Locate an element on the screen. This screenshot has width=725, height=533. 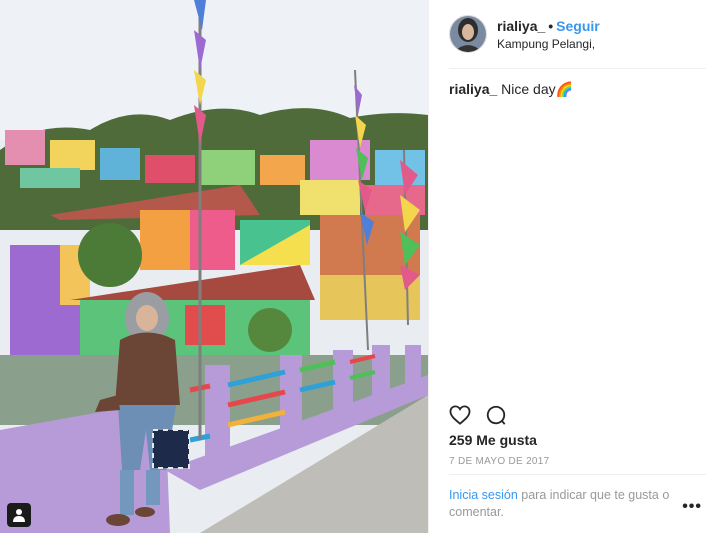
post-header: rialiya_ • Seguir Kampung Pelangi, is located at coordinates (524, 34).